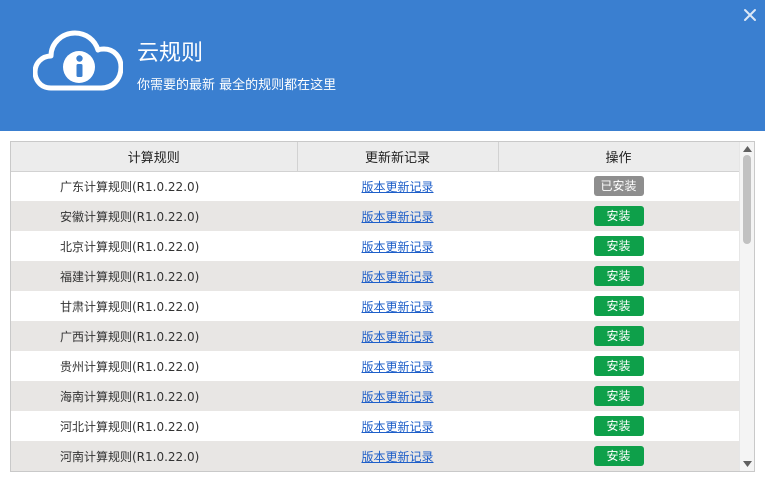 This screenshot has width=765, height=482. Describe the element at coordinates (154, 276) in the screenshot. I see `rule-name: 福建计算规则(R1.0.22.0)` at that location.